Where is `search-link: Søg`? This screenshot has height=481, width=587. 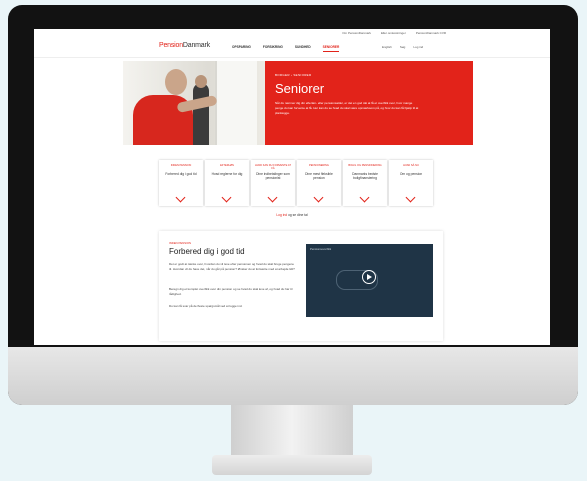 search-link: Søg is located at coordinates (403, 47).